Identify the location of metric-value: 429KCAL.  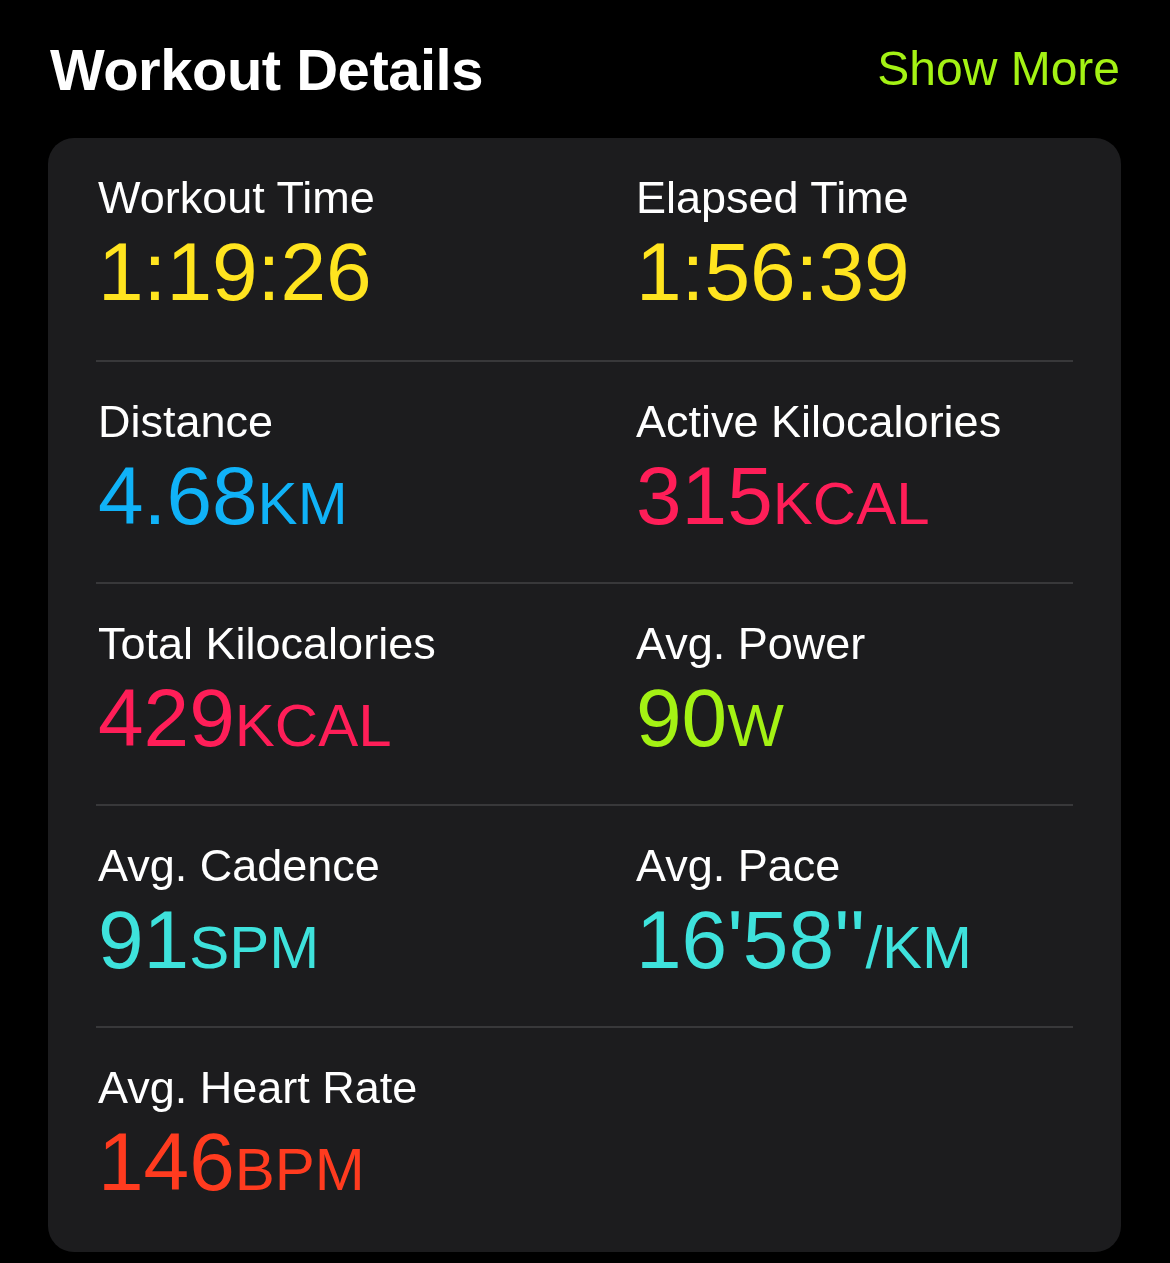
(245, 718).